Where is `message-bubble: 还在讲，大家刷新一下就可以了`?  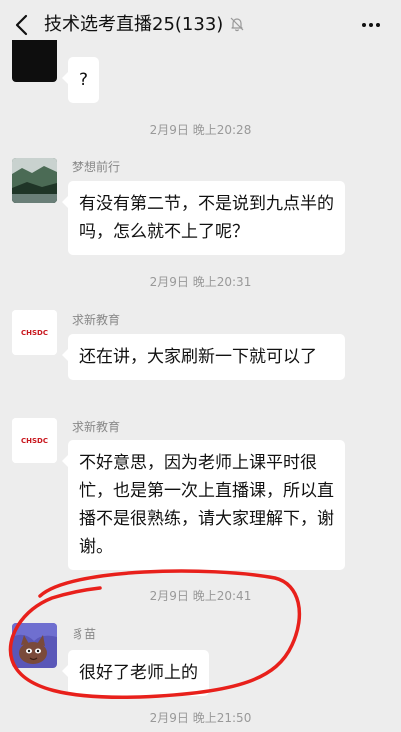 message-bubble: 还在讲，大家刷新一下就可以了 is located at coordinates (203, 357).